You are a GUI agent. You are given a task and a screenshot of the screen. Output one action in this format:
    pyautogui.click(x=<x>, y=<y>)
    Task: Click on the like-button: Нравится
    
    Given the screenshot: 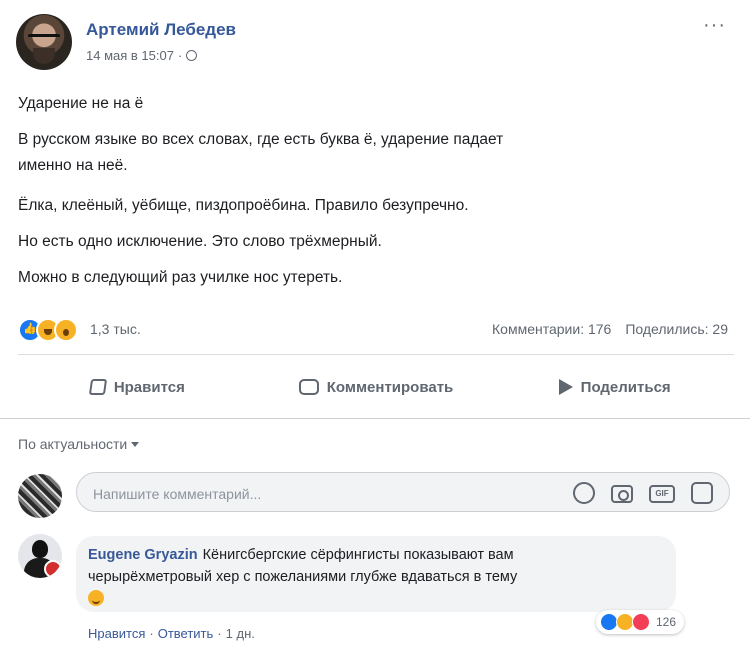 What is the action you would take?
    pyautogui.click(x=137, y=387)
    